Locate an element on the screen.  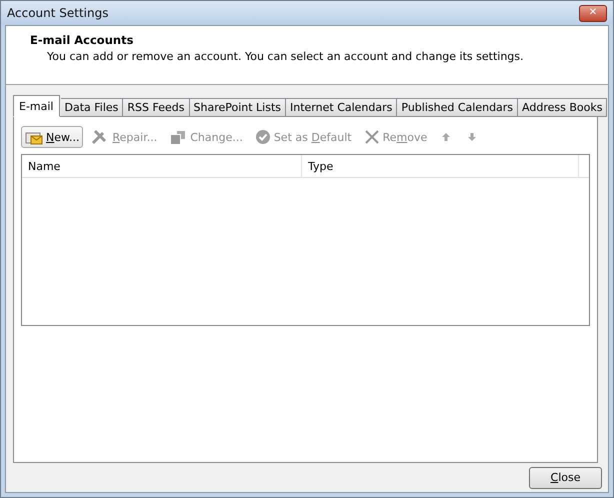
section-description: You can add or remove an account. You can select an account and change its settings. is located at coordinates (285, 56).